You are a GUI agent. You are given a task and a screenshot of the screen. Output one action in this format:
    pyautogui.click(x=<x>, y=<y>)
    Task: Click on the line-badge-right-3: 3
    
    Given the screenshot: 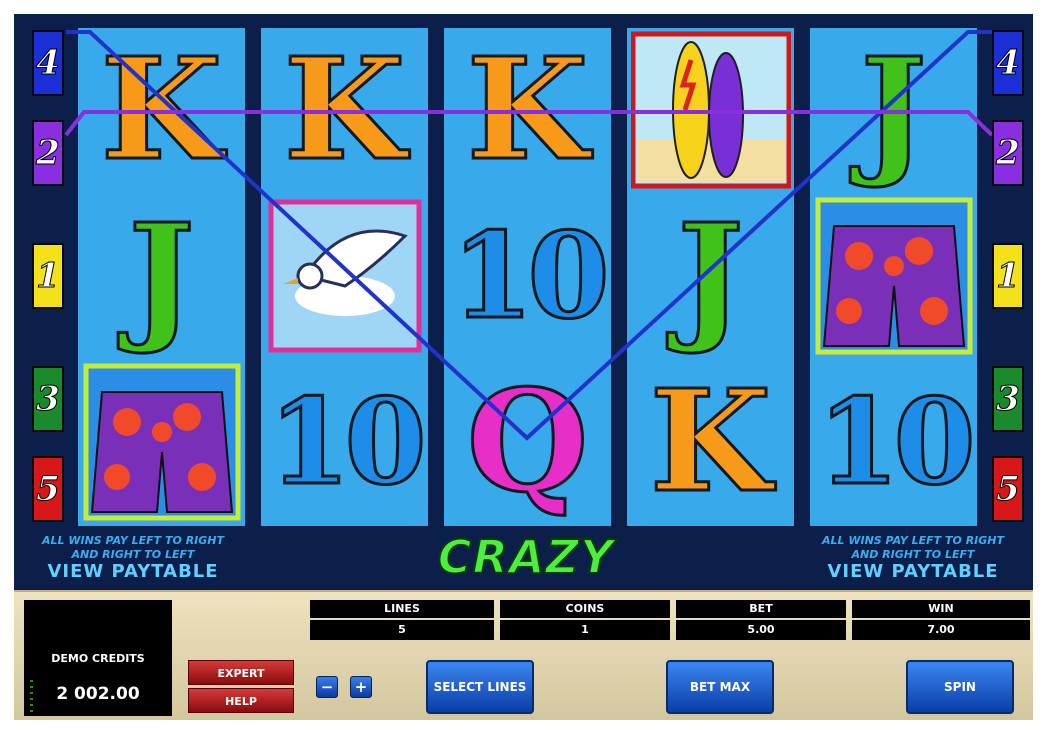 What is the action you would take?
    pyautogui.click(x=1008, y=399)
    